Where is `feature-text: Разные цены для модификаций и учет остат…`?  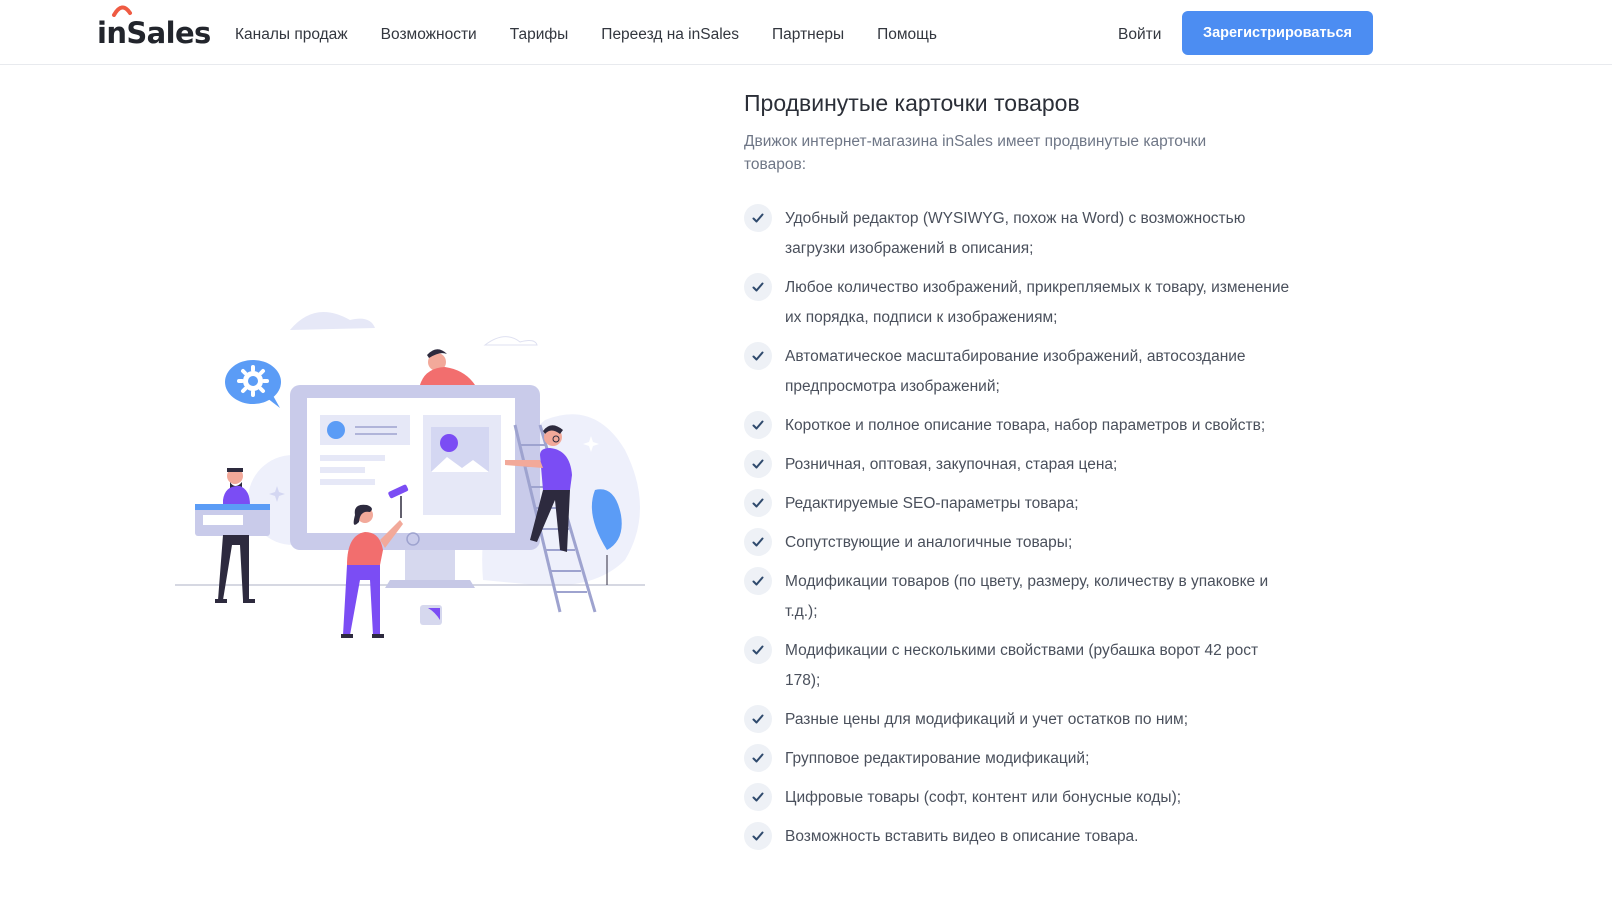
feature-text: Разные цены для модификаций и учет остат… is located at coordinates (987, 719).